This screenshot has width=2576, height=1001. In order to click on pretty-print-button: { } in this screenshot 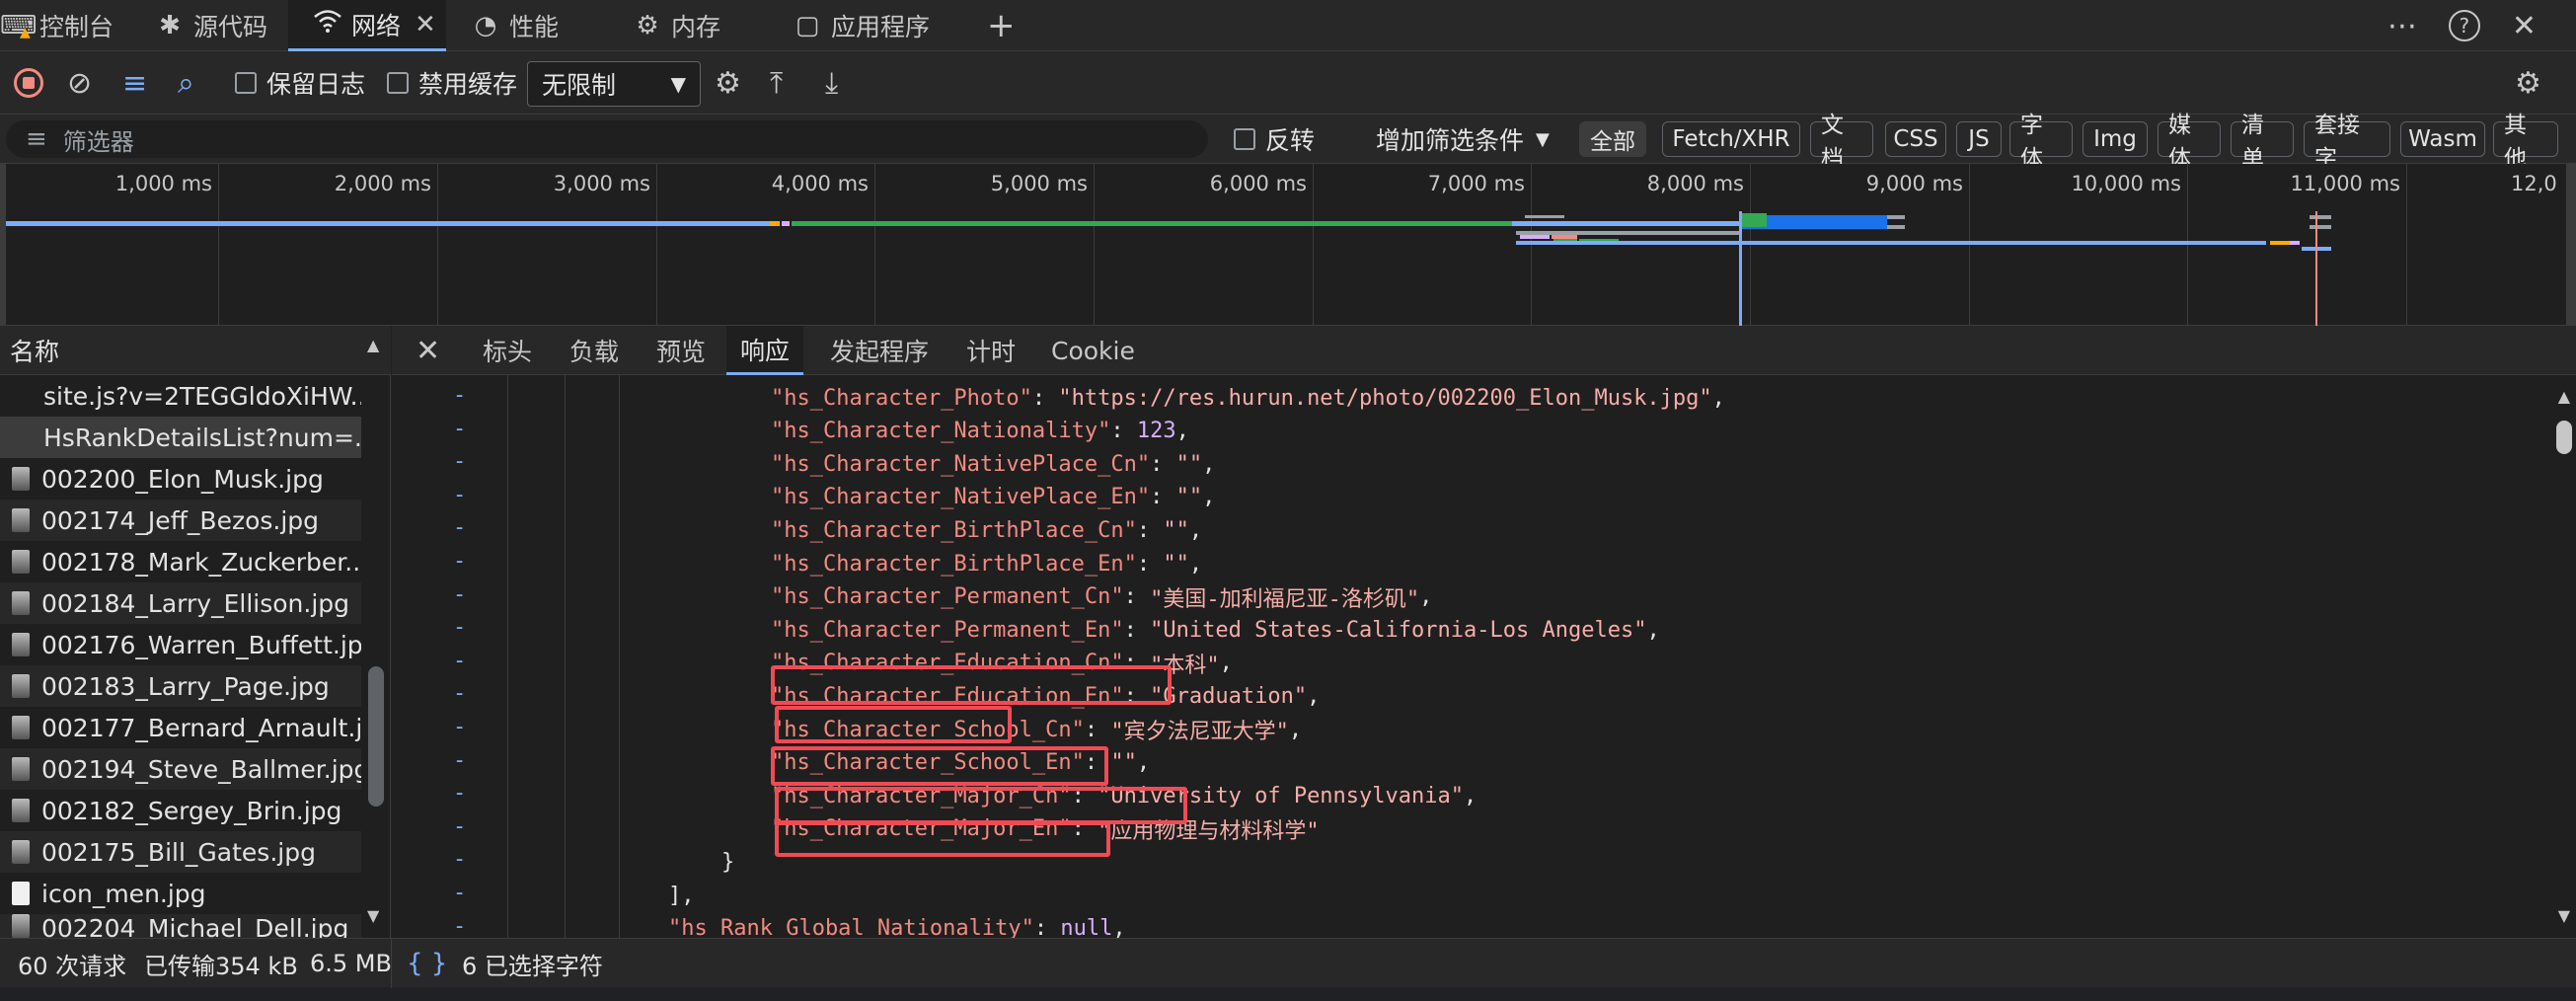, I will do `click(427, 963)`.